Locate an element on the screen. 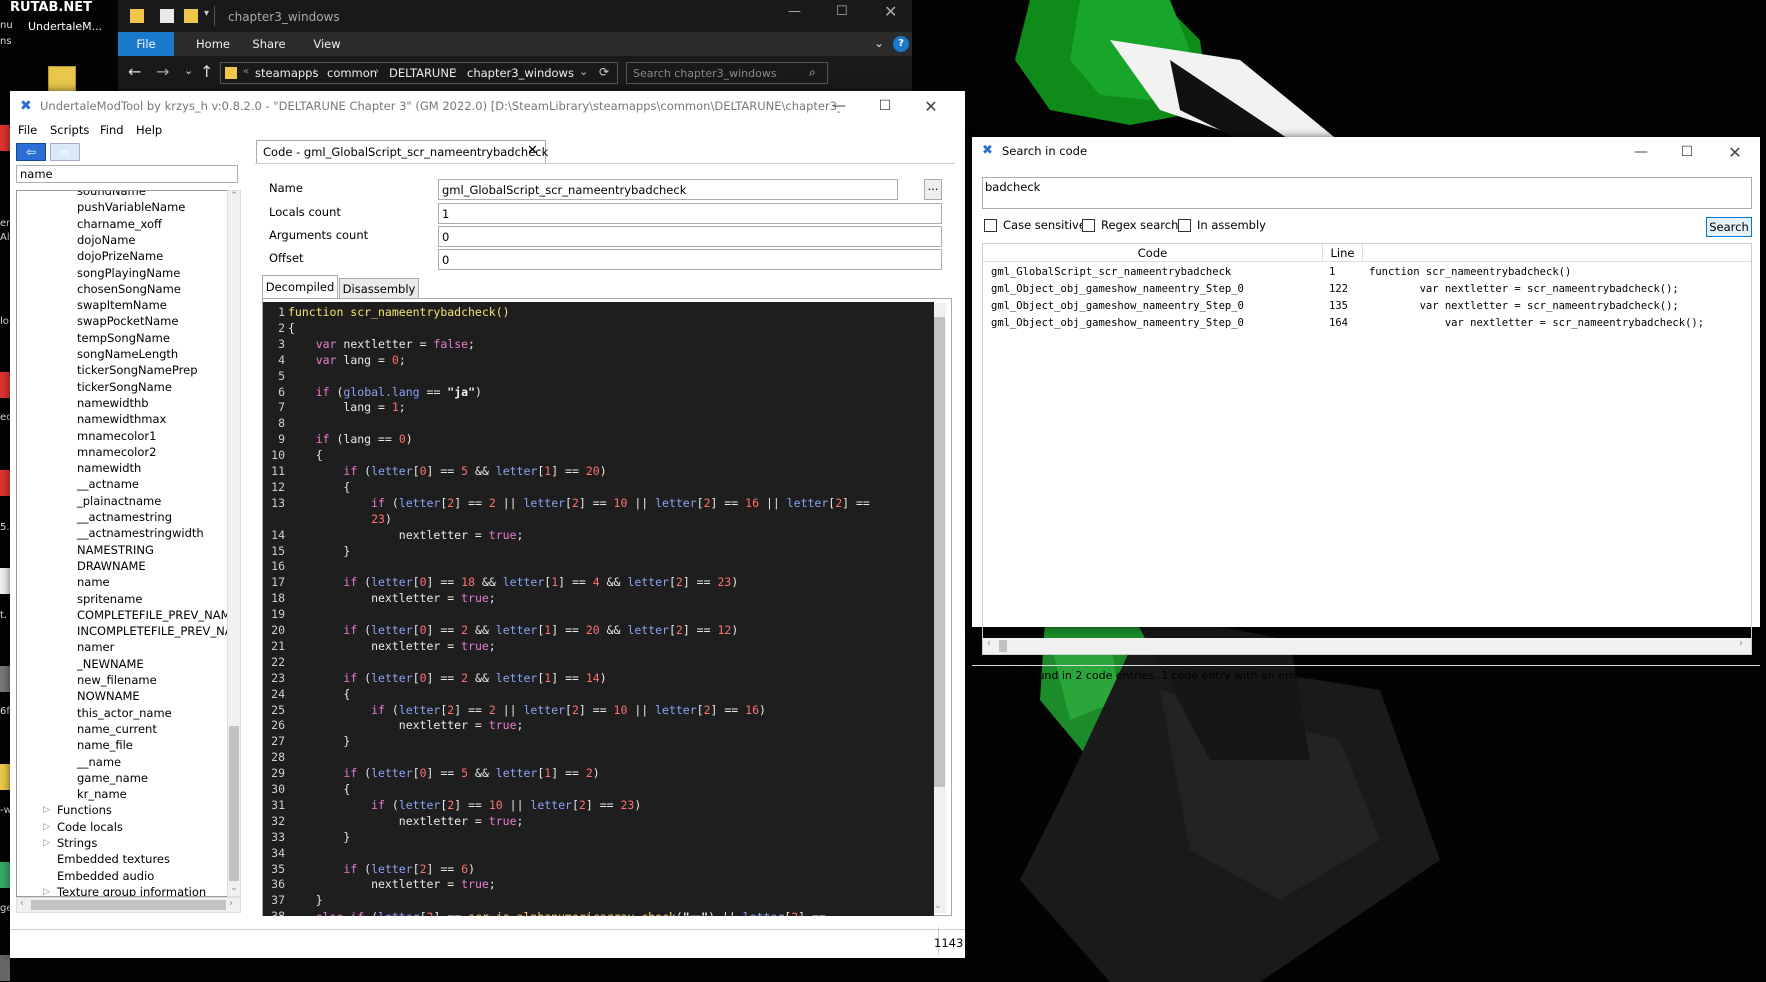 Image resolution: width=1766 pixels, height=982 pixels. regex-search-checkbox is located at coordinates (1088, 225).